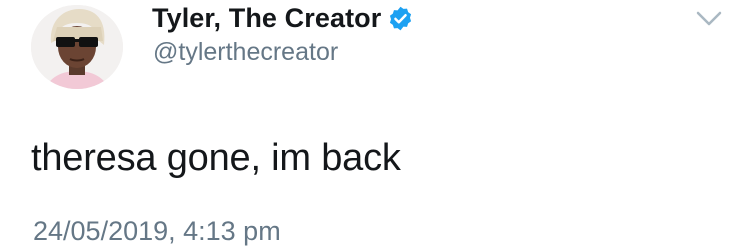 The width and height of the screenshot is (749, 249). I want to click on verified-badge-icon, so click(400, 18).